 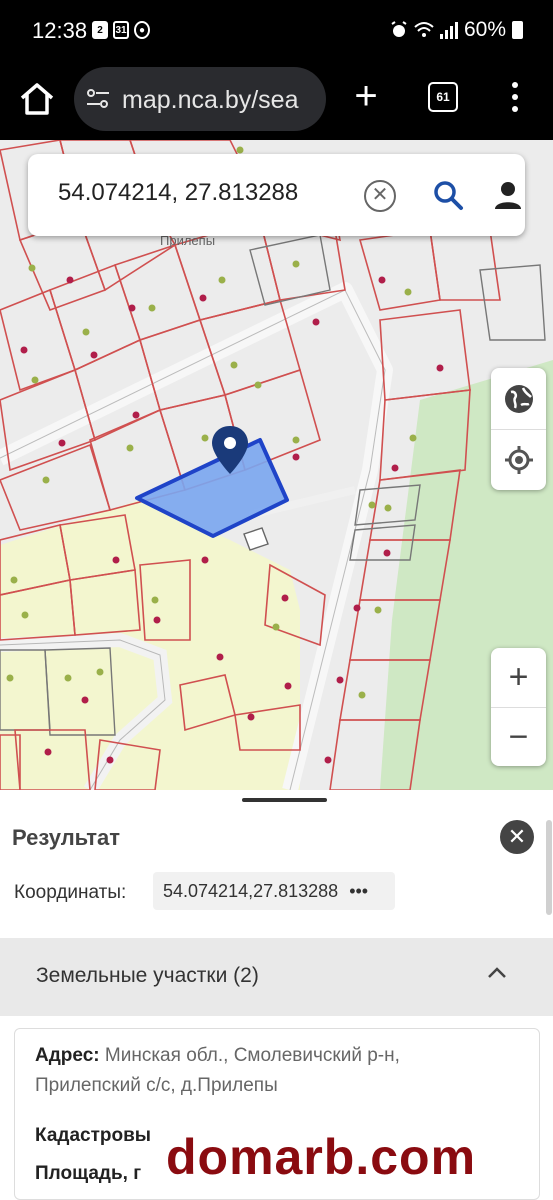 I want to click on alarm-icon, so click(x=399, y=29).